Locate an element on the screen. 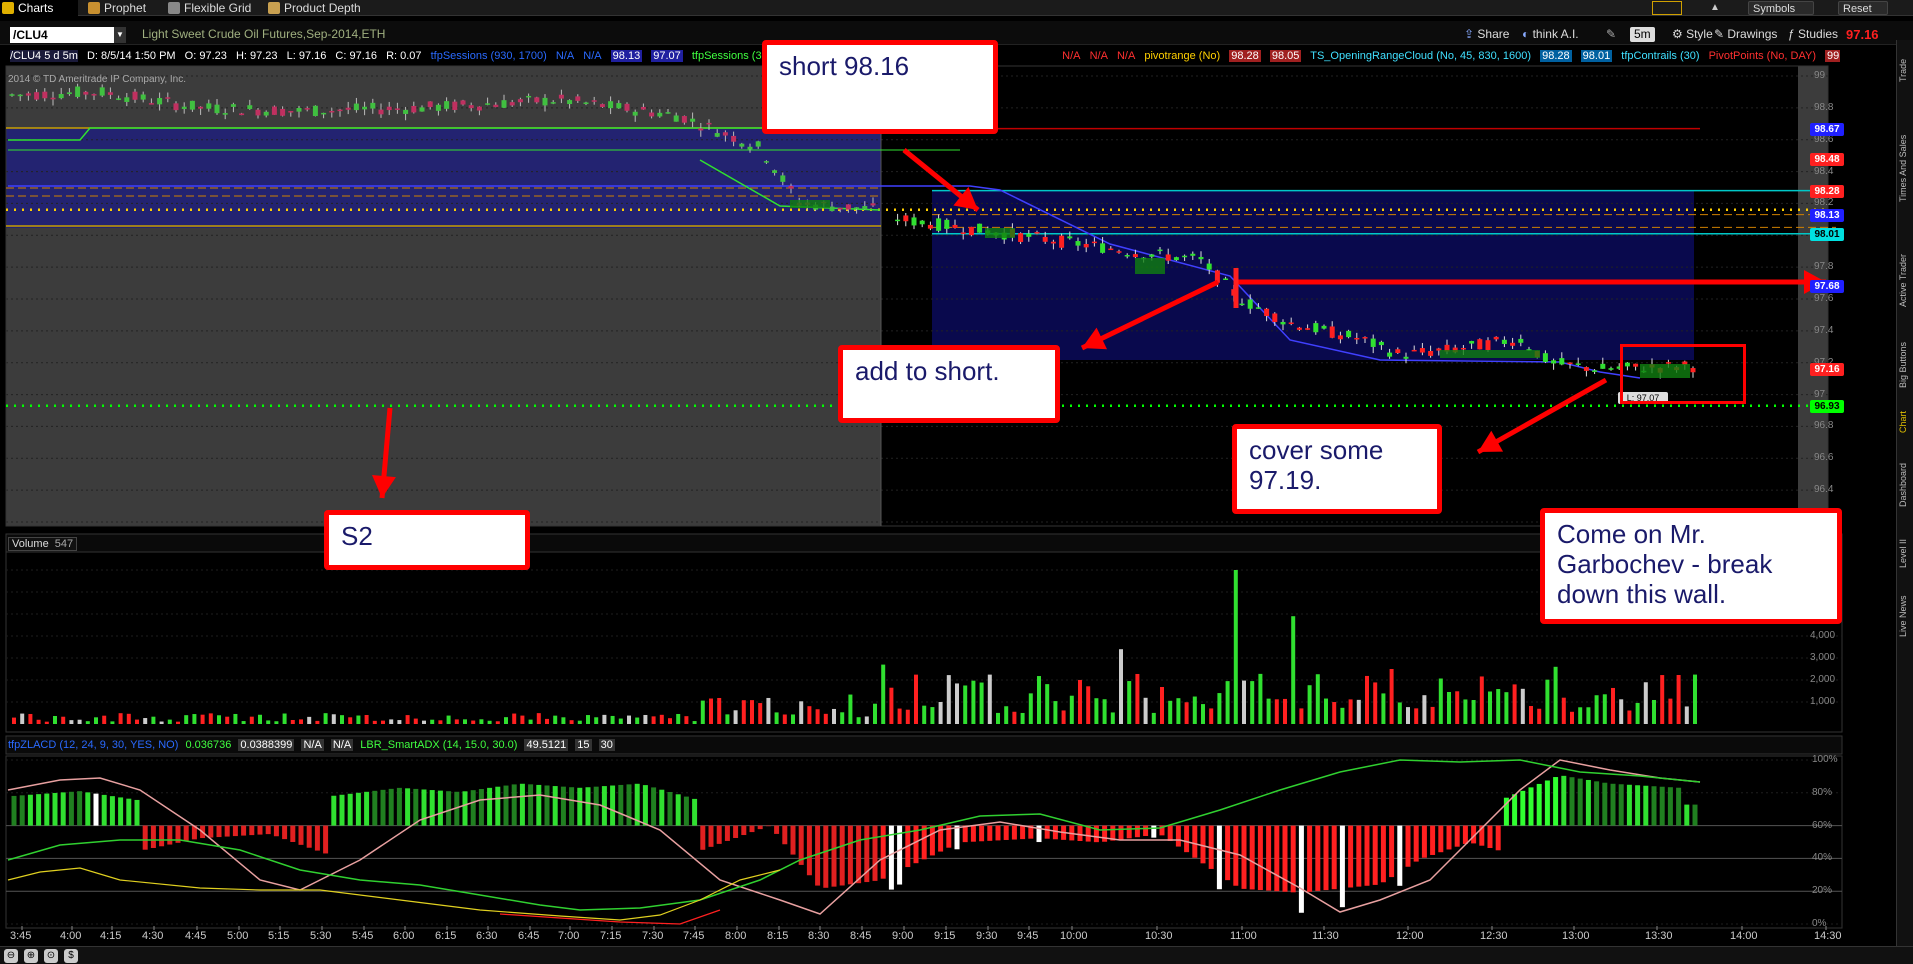  time-axis-label: 8:30 is located at coordinates (819, 936).